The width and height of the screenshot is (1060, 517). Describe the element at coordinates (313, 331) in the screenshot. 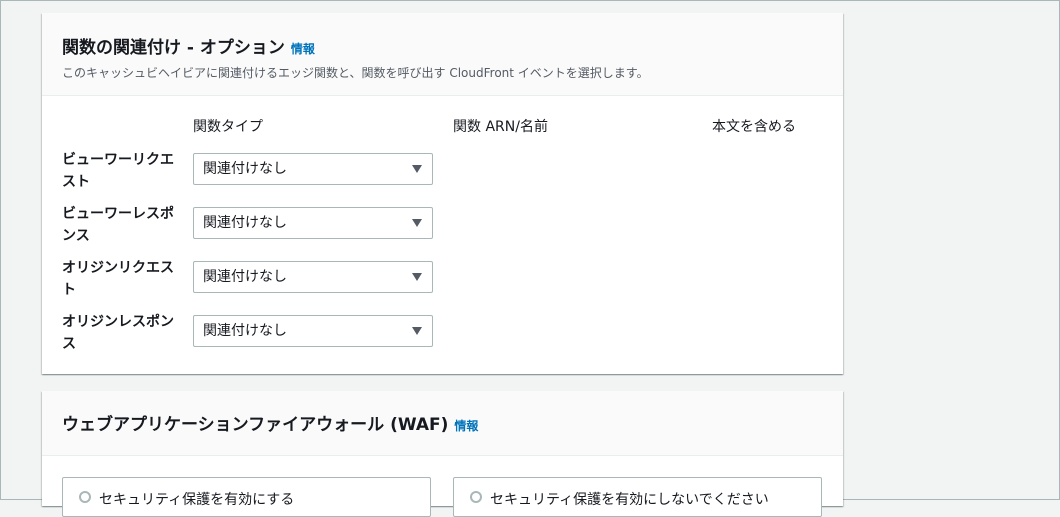

I see `origin-response-function-select: 関連付けなし` at that location.